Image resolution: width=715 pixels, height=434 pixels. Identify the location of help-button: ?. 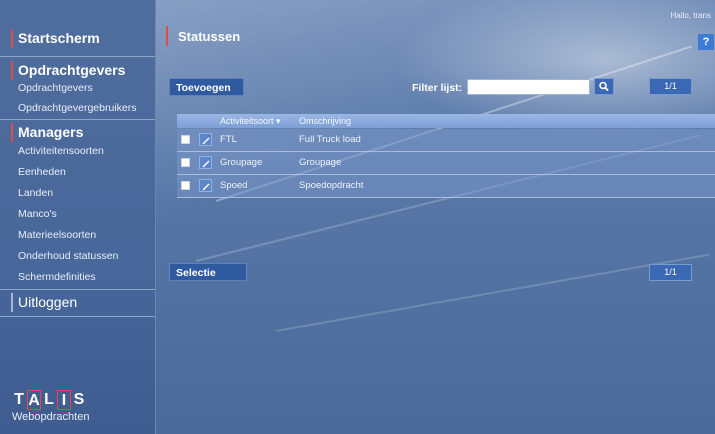
(706, 42).